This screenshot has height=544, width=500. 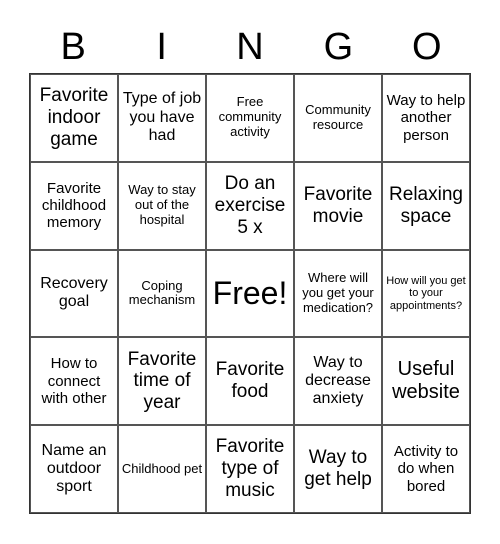 What do you see at coordinates (74, 205) in the screenshot?
I see `bingo-cell: Favorite childhood memory` at bounding box center [74, 205].